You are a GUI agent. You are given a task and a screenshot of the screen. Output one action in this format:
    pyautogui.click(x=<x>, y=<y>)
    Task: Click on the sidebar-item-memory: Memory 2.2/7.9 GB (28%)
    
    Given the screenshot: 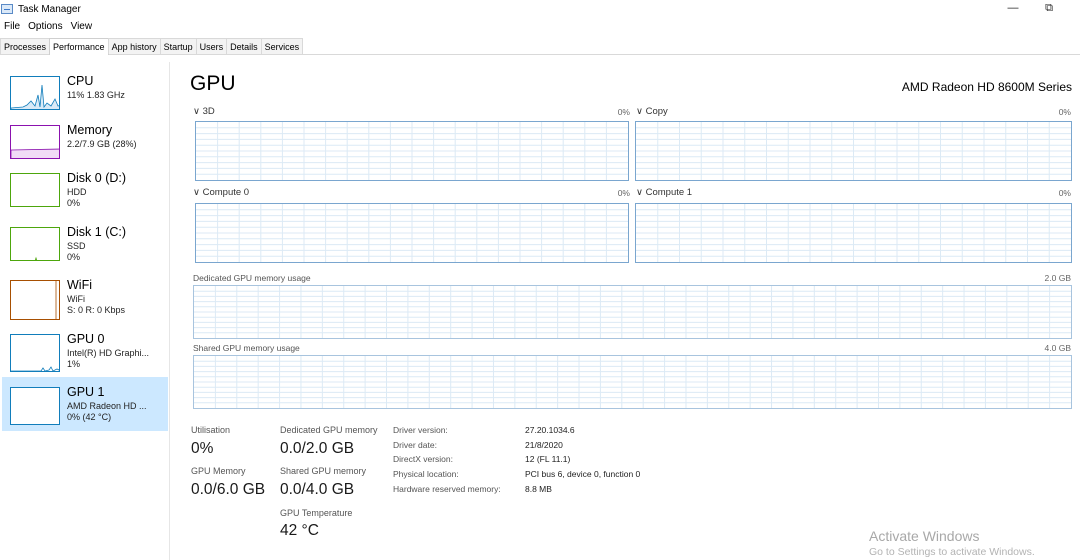 What is the action you would take?
    pyautogui.click(x=85, y=142)
    